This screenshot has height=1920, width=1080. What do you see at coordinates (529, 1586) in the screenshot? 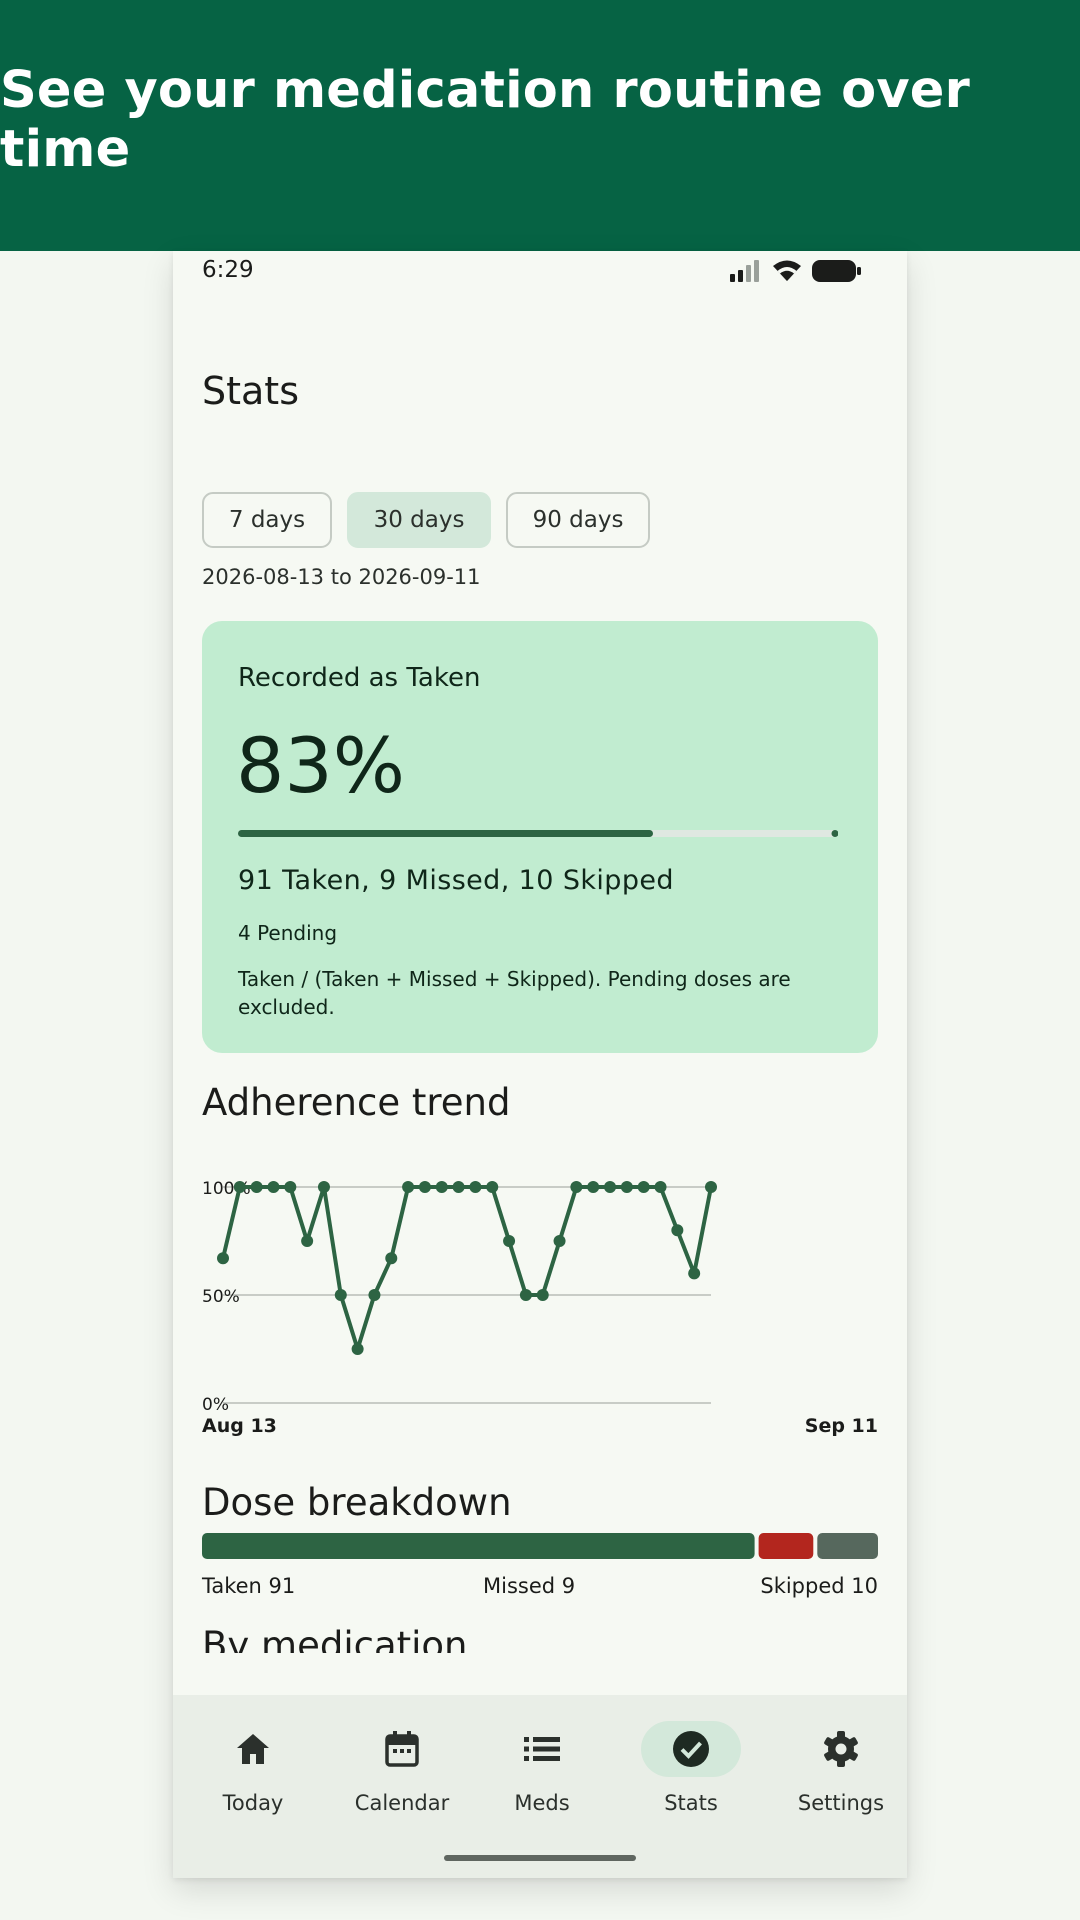
I see `missed-label: Missed 9` at bounding box center [529, 1586].